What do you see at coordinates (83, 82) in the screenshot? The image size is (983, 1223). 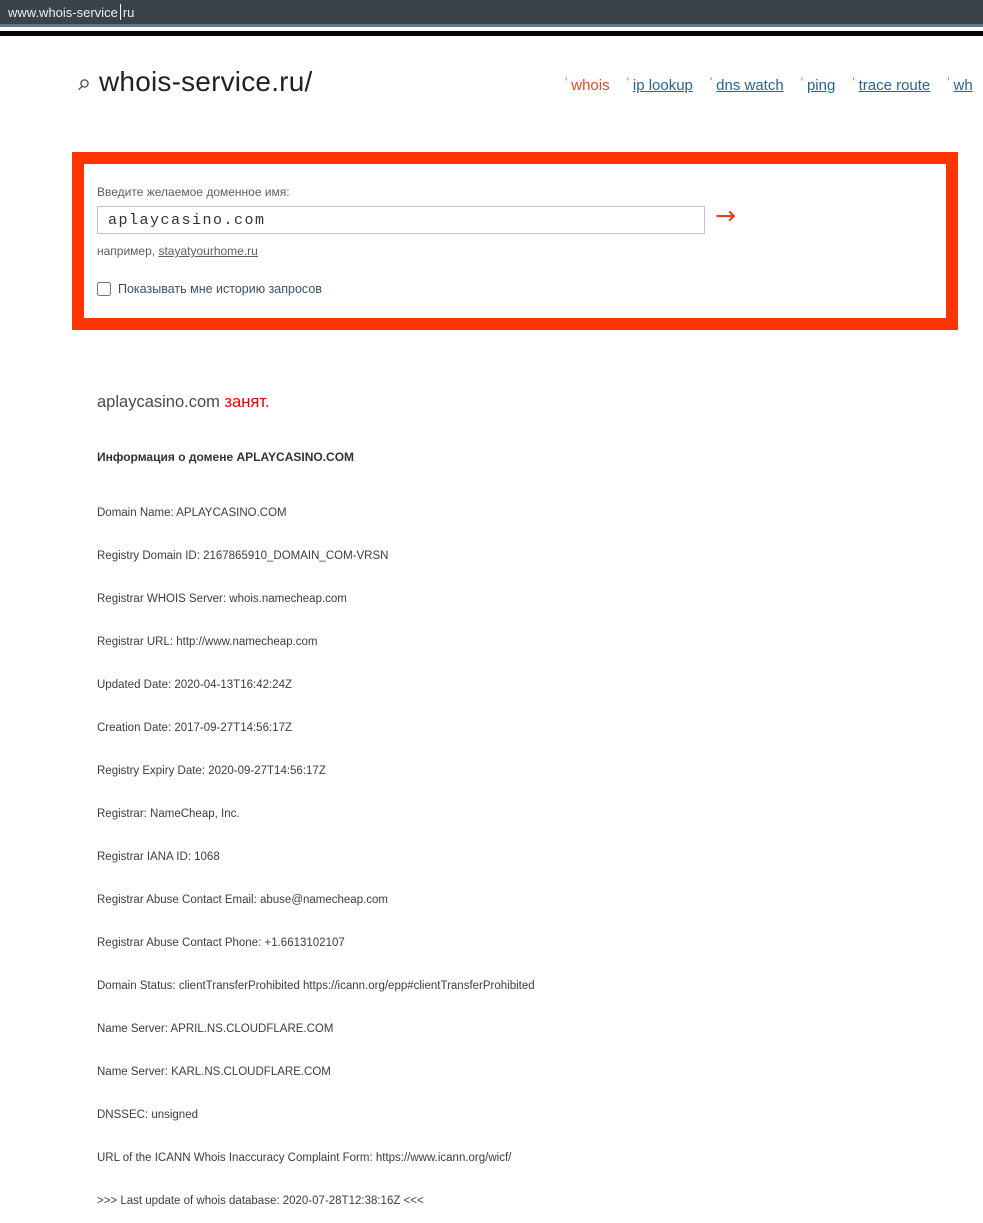 I see `magnifier-icon` at bounding box center [83, 82].